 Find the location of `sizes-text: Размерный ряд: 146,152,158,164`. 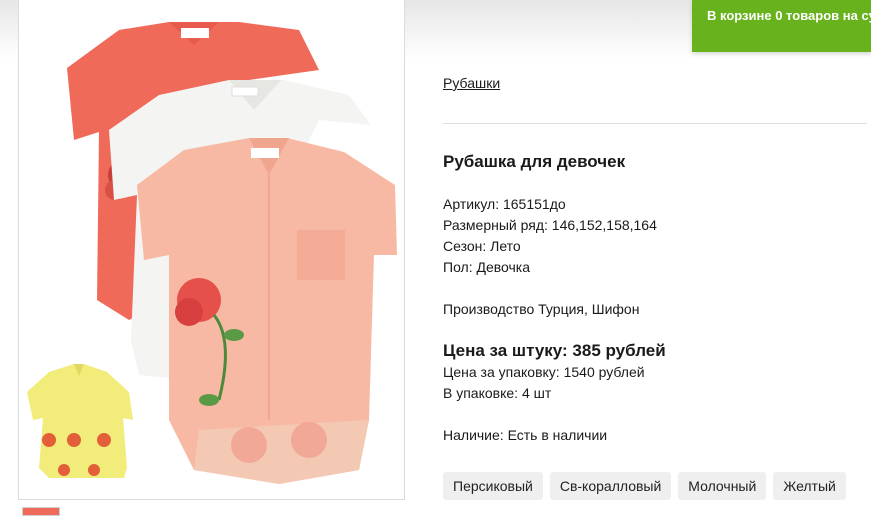

sizes-text: Размерный ряд: 146,152,158,164 is located at coordinates (550, 225).